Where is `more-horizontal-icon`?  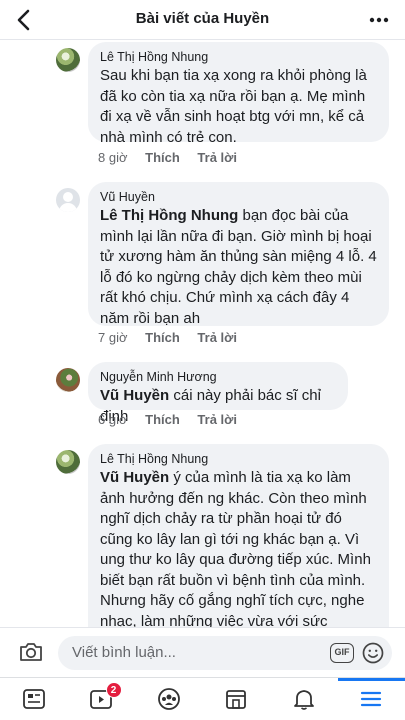
more-horizontal-icon is located at coordinates (379, 20).